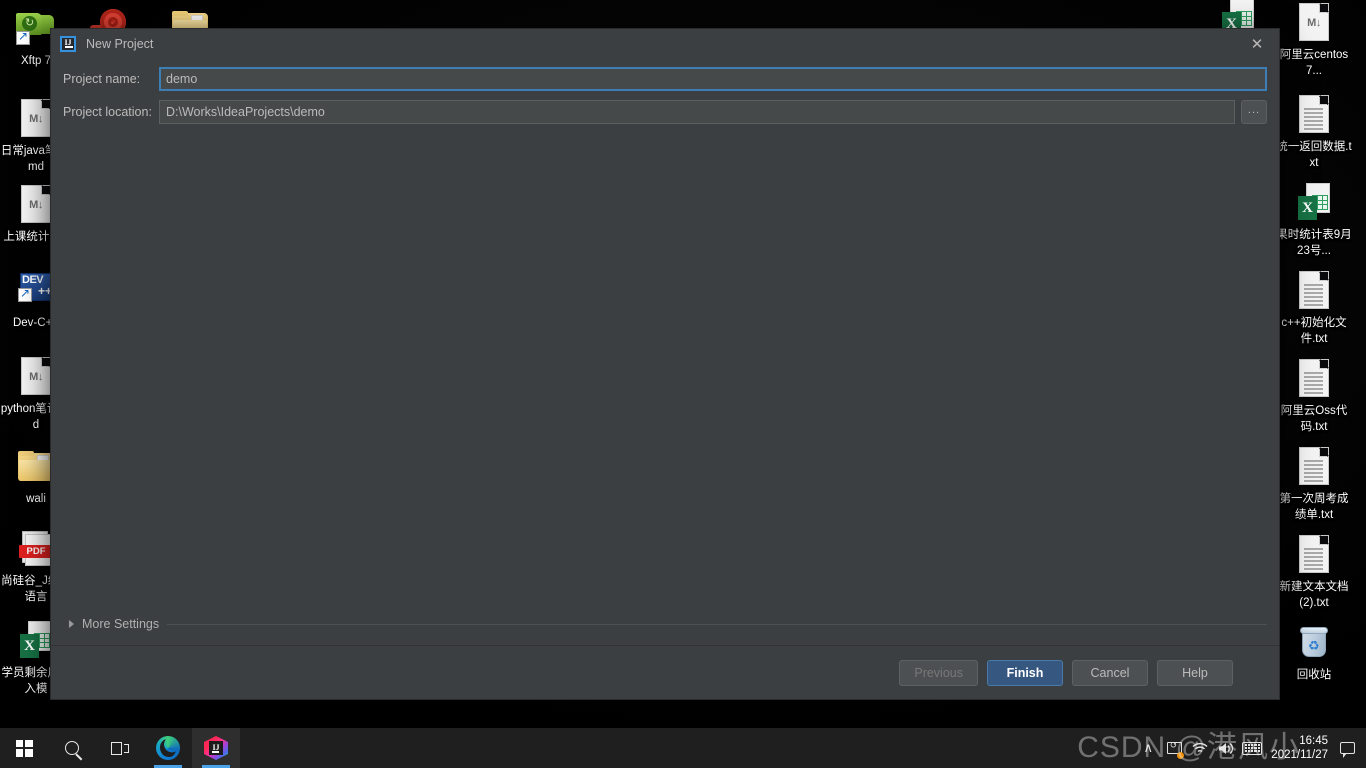 The image size is (1366, 768). I want to click on desktop-icon-new-text-doc: 新建文本文档 (2).txt, so click(1314, 571).